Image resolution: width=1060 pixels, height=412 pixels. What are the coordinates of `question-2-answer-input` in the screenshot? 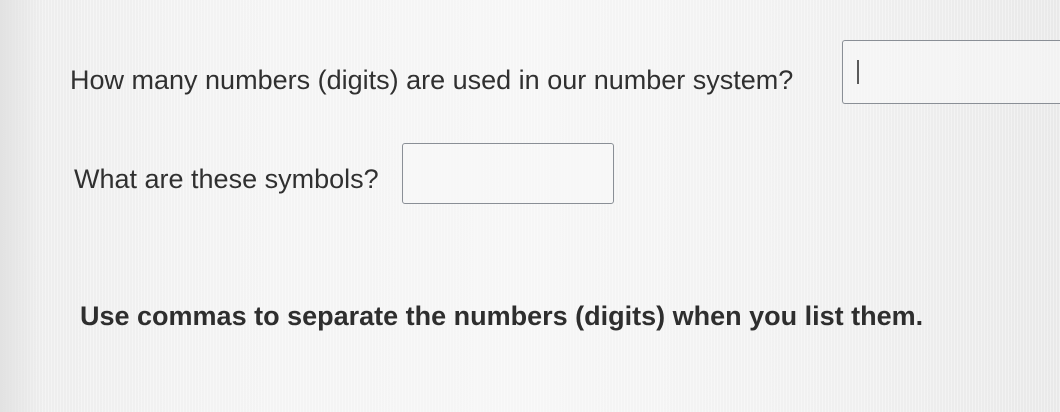 It's located at (508, 173).